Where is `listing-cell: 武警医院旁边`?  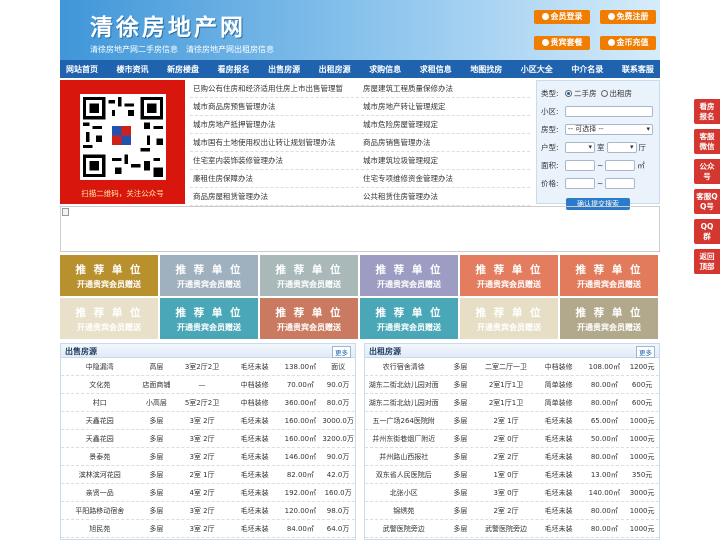 listing-cell: 武警医院旁边 is located at coordinates (403, 529).